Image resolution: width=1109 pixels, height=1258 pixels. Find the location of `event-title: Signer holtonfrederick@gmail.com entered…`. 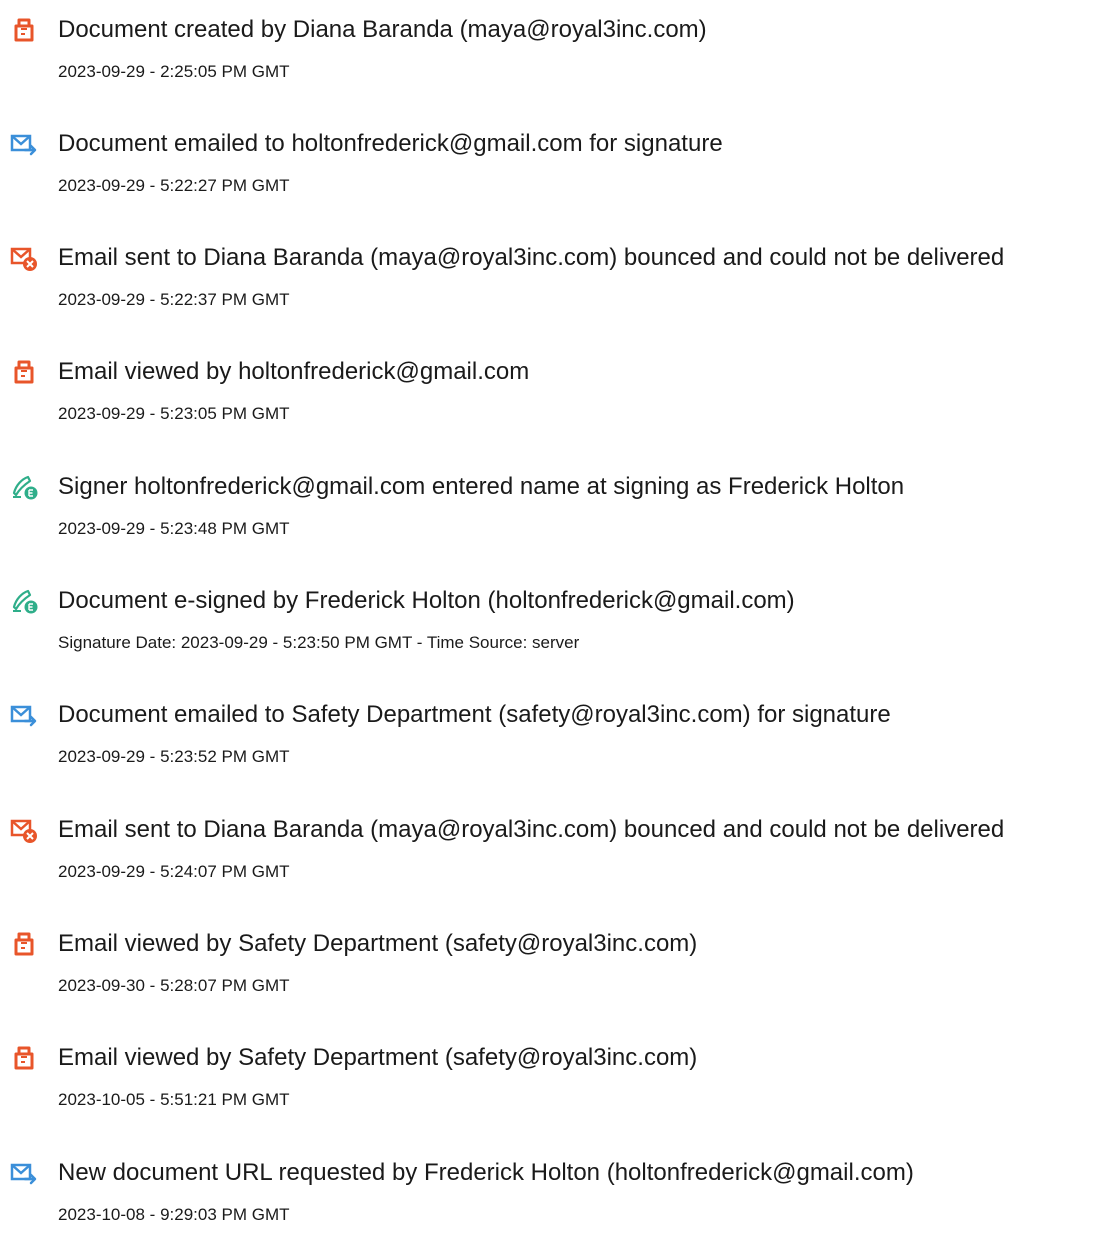

event-title: Signer holtonfrederick@gmail.com entered… is located at coordinates (481, 486).